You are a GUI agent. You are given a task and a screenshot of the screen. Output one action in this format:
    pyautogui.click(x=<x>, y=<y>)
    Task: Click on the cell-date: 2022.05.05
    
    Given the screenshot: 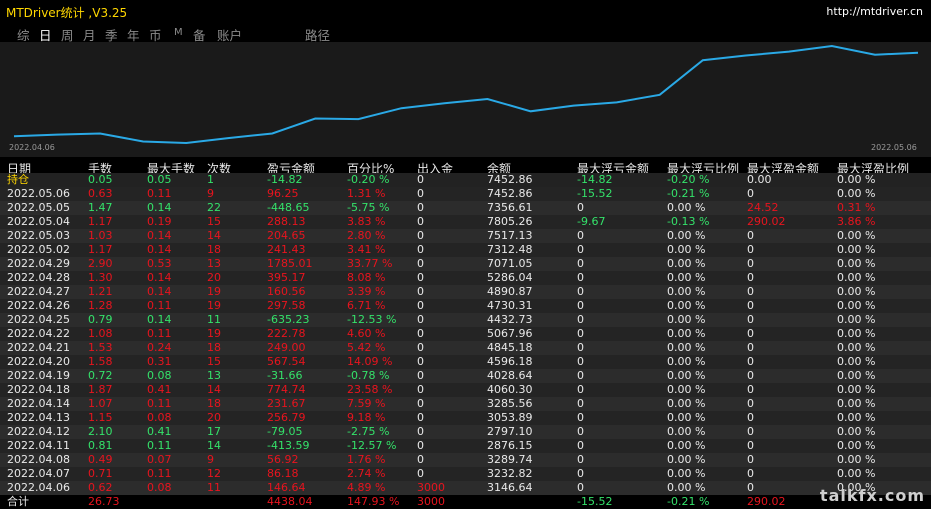 What is the action you would take?
    pyautogui.click(x=38, y=207)
    